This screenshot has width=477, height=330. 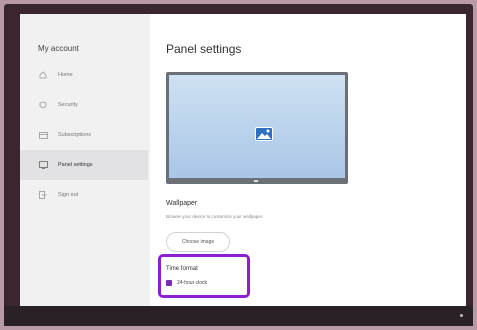 I want to click on time-format-title: Time format, so click(x=182, y=269).